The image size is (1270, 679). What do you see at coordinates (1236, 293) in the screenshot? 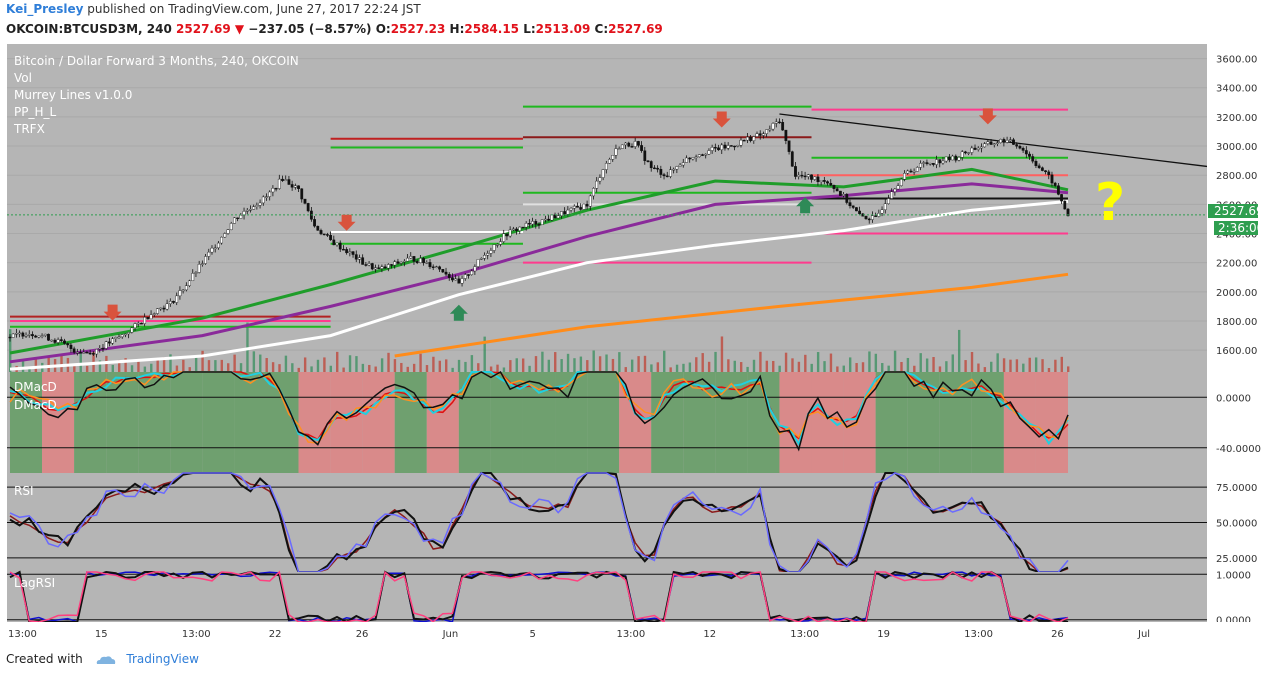
I see `price-tick-label: 2000.00` at bounding box center [1236, 293].